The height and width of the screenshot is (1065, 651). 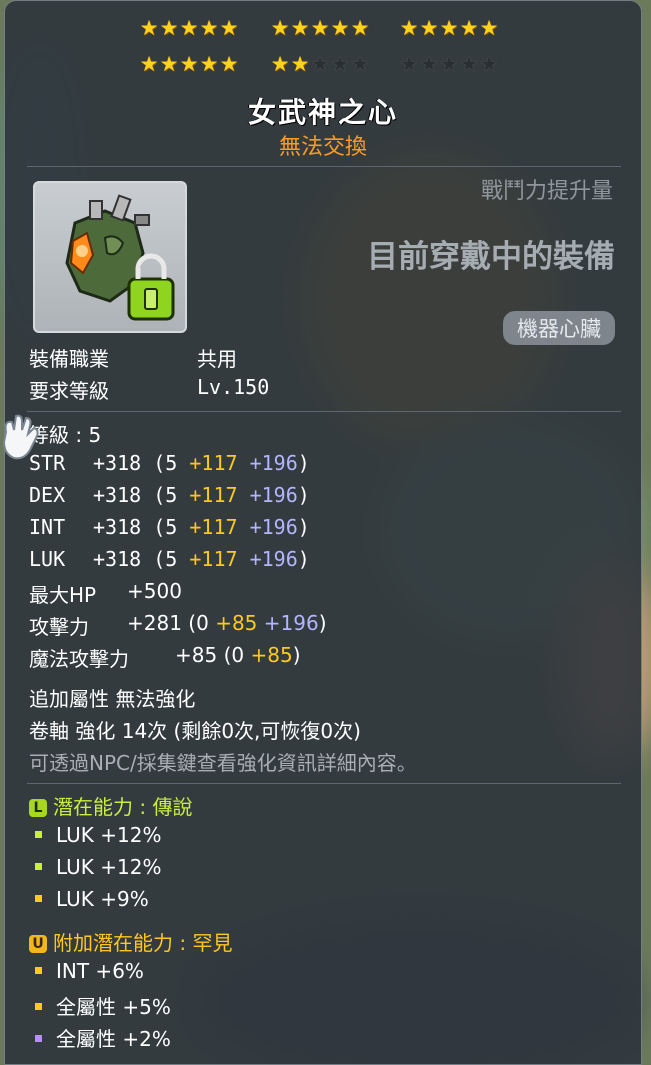 I want to click on unique-badge-icon: U, so click(x=38, y=944).